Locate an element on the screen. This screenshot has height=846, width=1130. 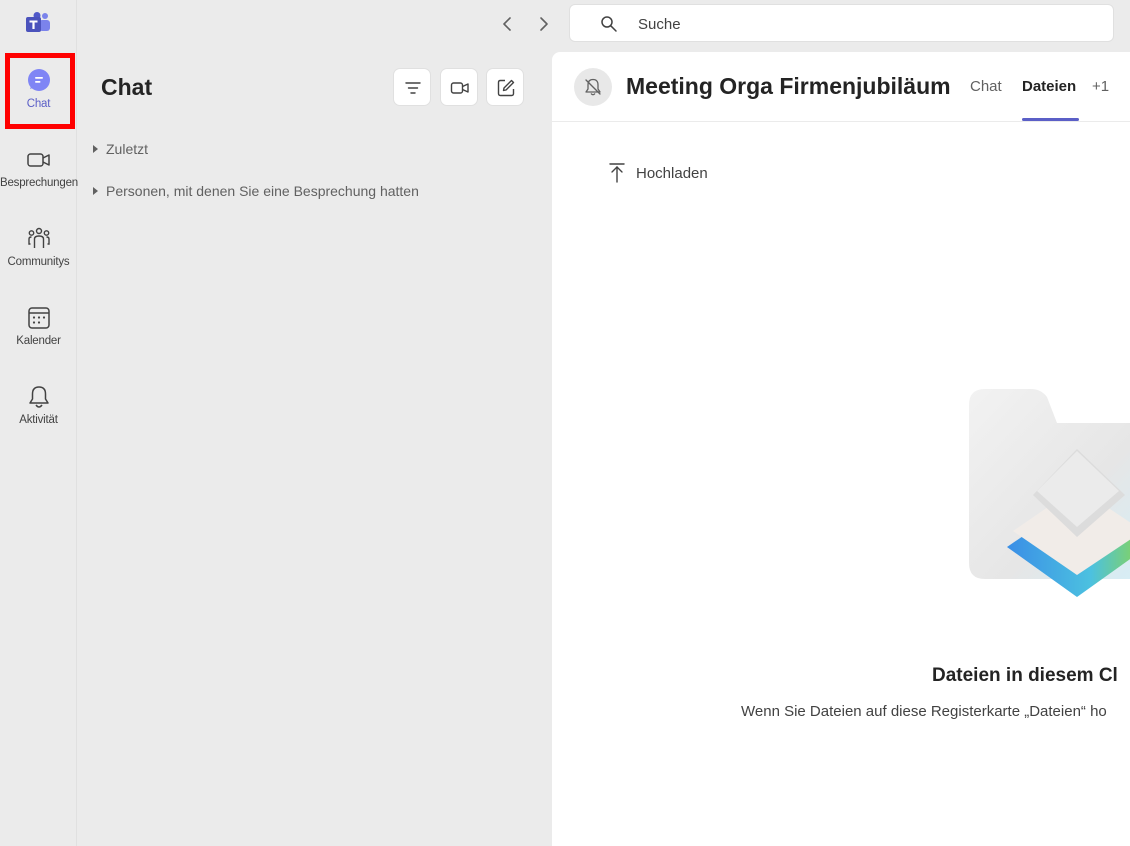
rail-item-communities: Communitys is located at coordinates (38, 251).